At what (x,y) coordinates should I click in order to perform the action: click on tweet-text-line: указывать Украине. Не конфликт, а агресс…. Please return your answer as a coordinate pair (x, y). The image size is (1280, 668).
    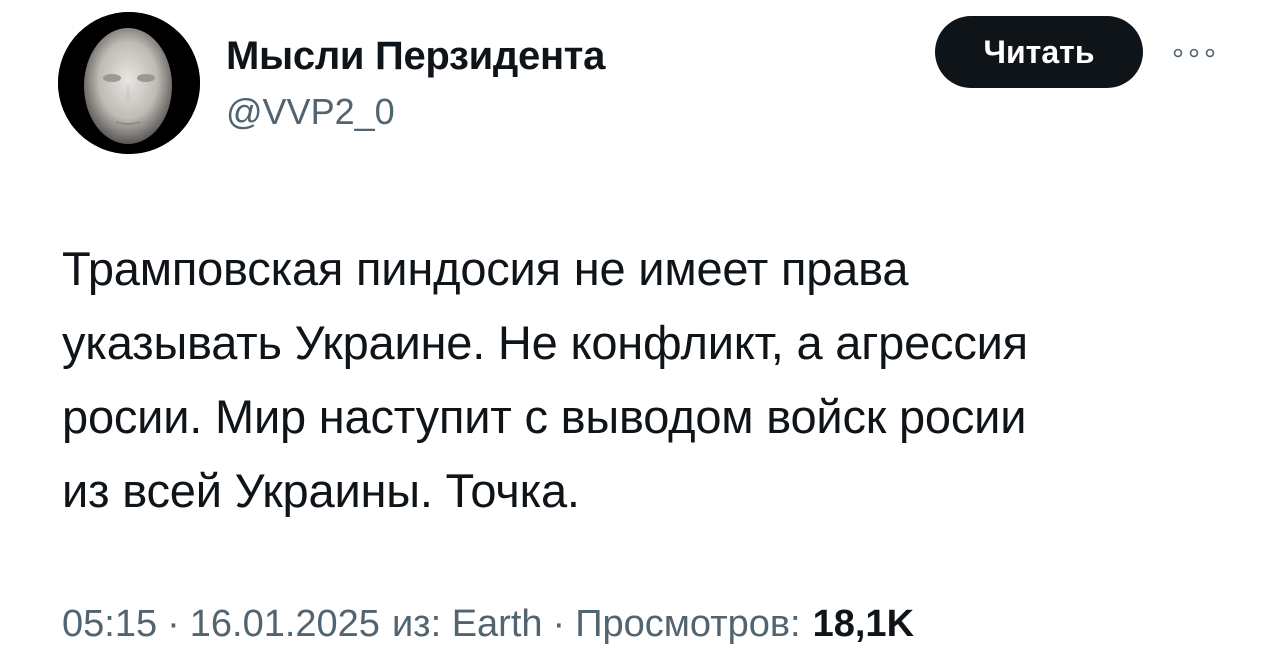
    Looking at the image, I should click on (545, 342).